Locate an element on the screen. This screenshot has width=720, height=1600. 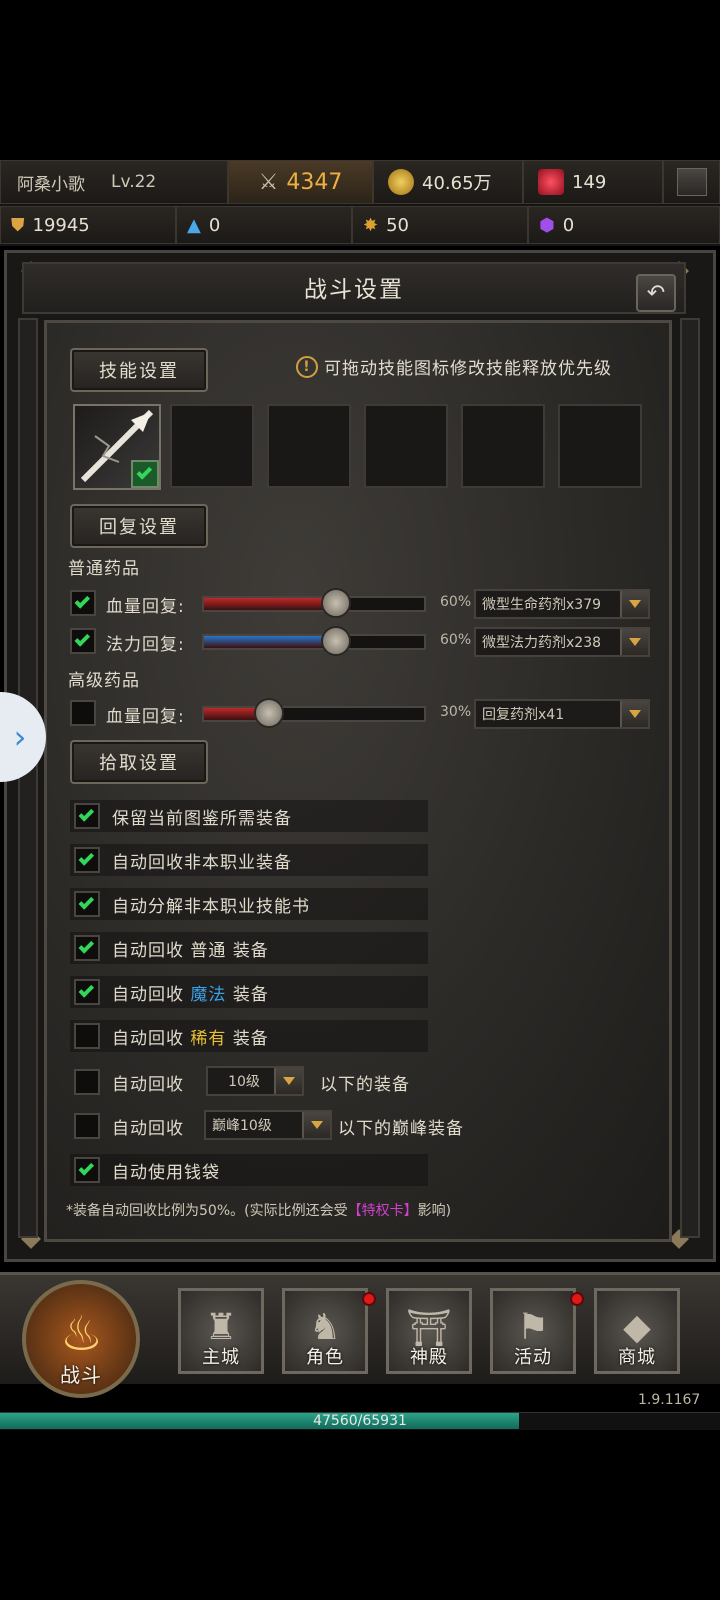
skill-hint: ! 可拖动技能图标修改技能释放优先级 is located at coordinates (454, 366).